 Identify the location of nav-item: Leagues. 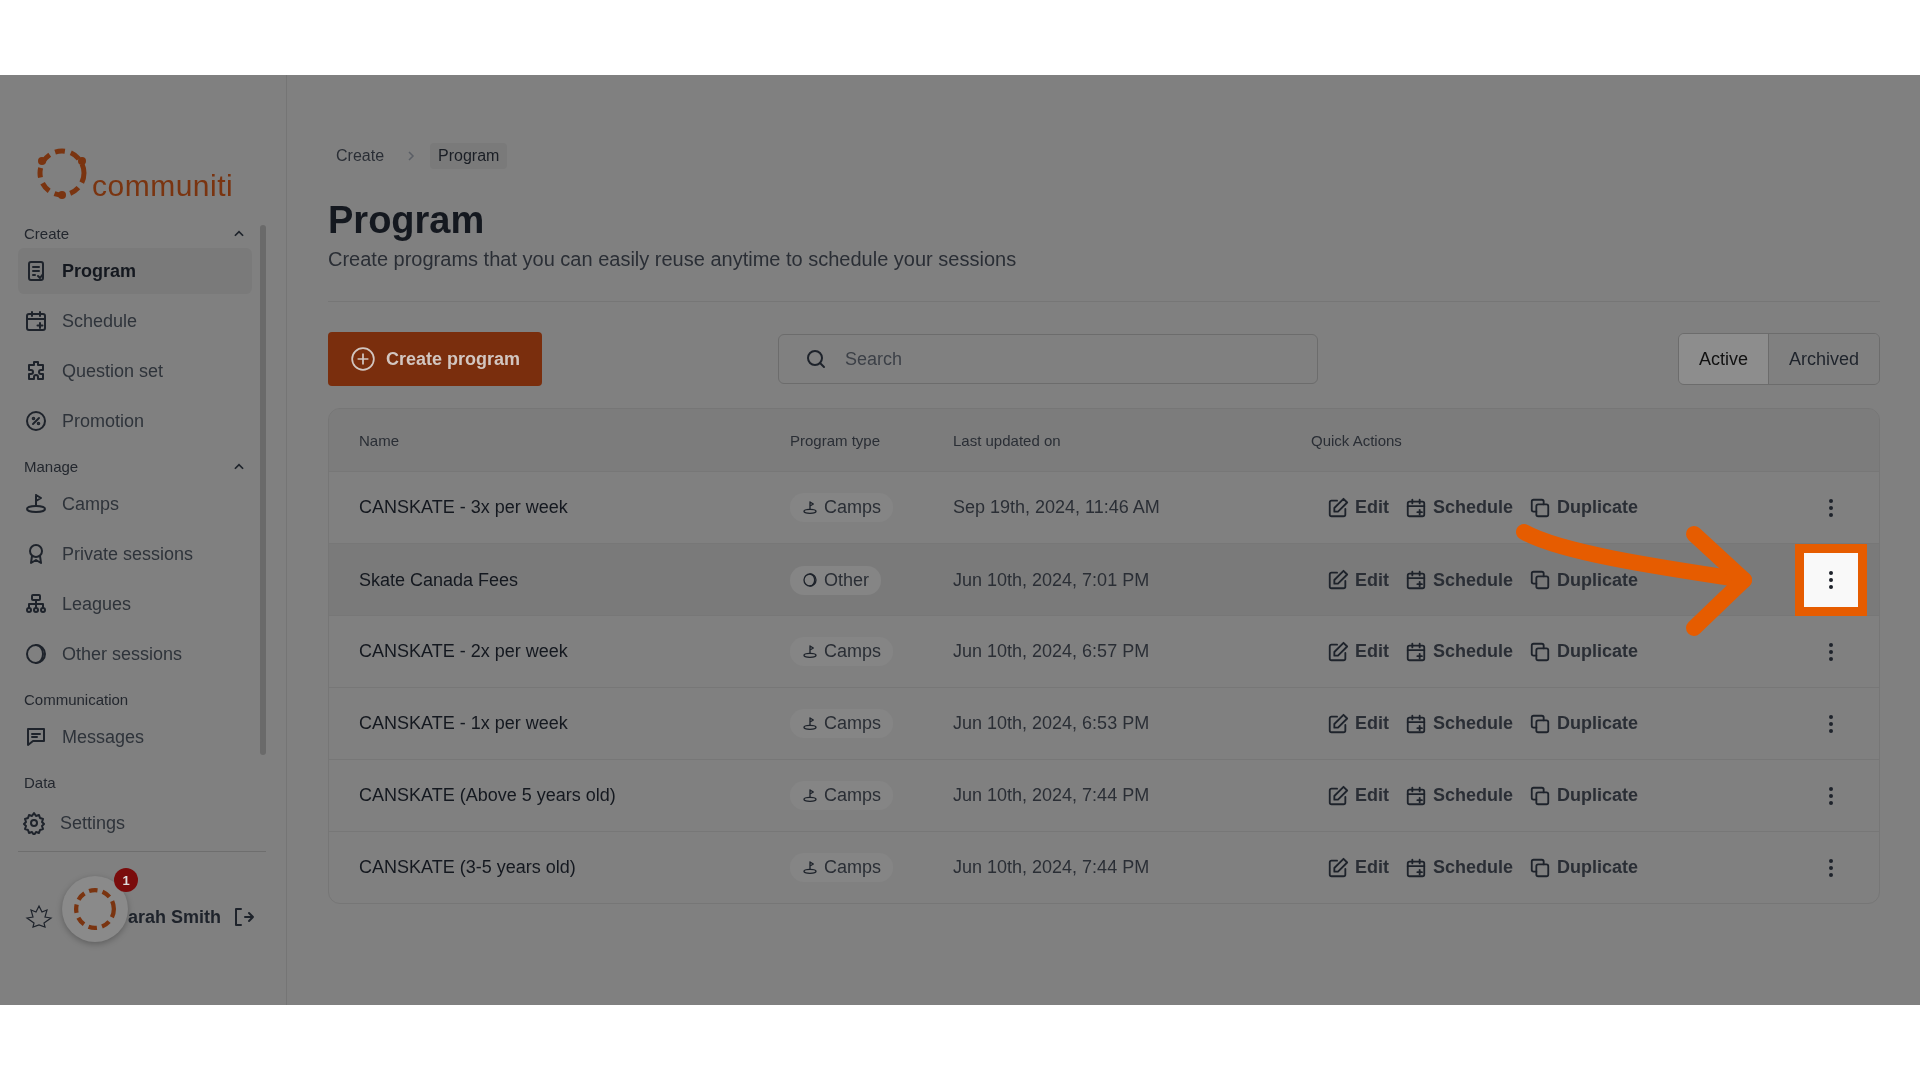
(135, 604).